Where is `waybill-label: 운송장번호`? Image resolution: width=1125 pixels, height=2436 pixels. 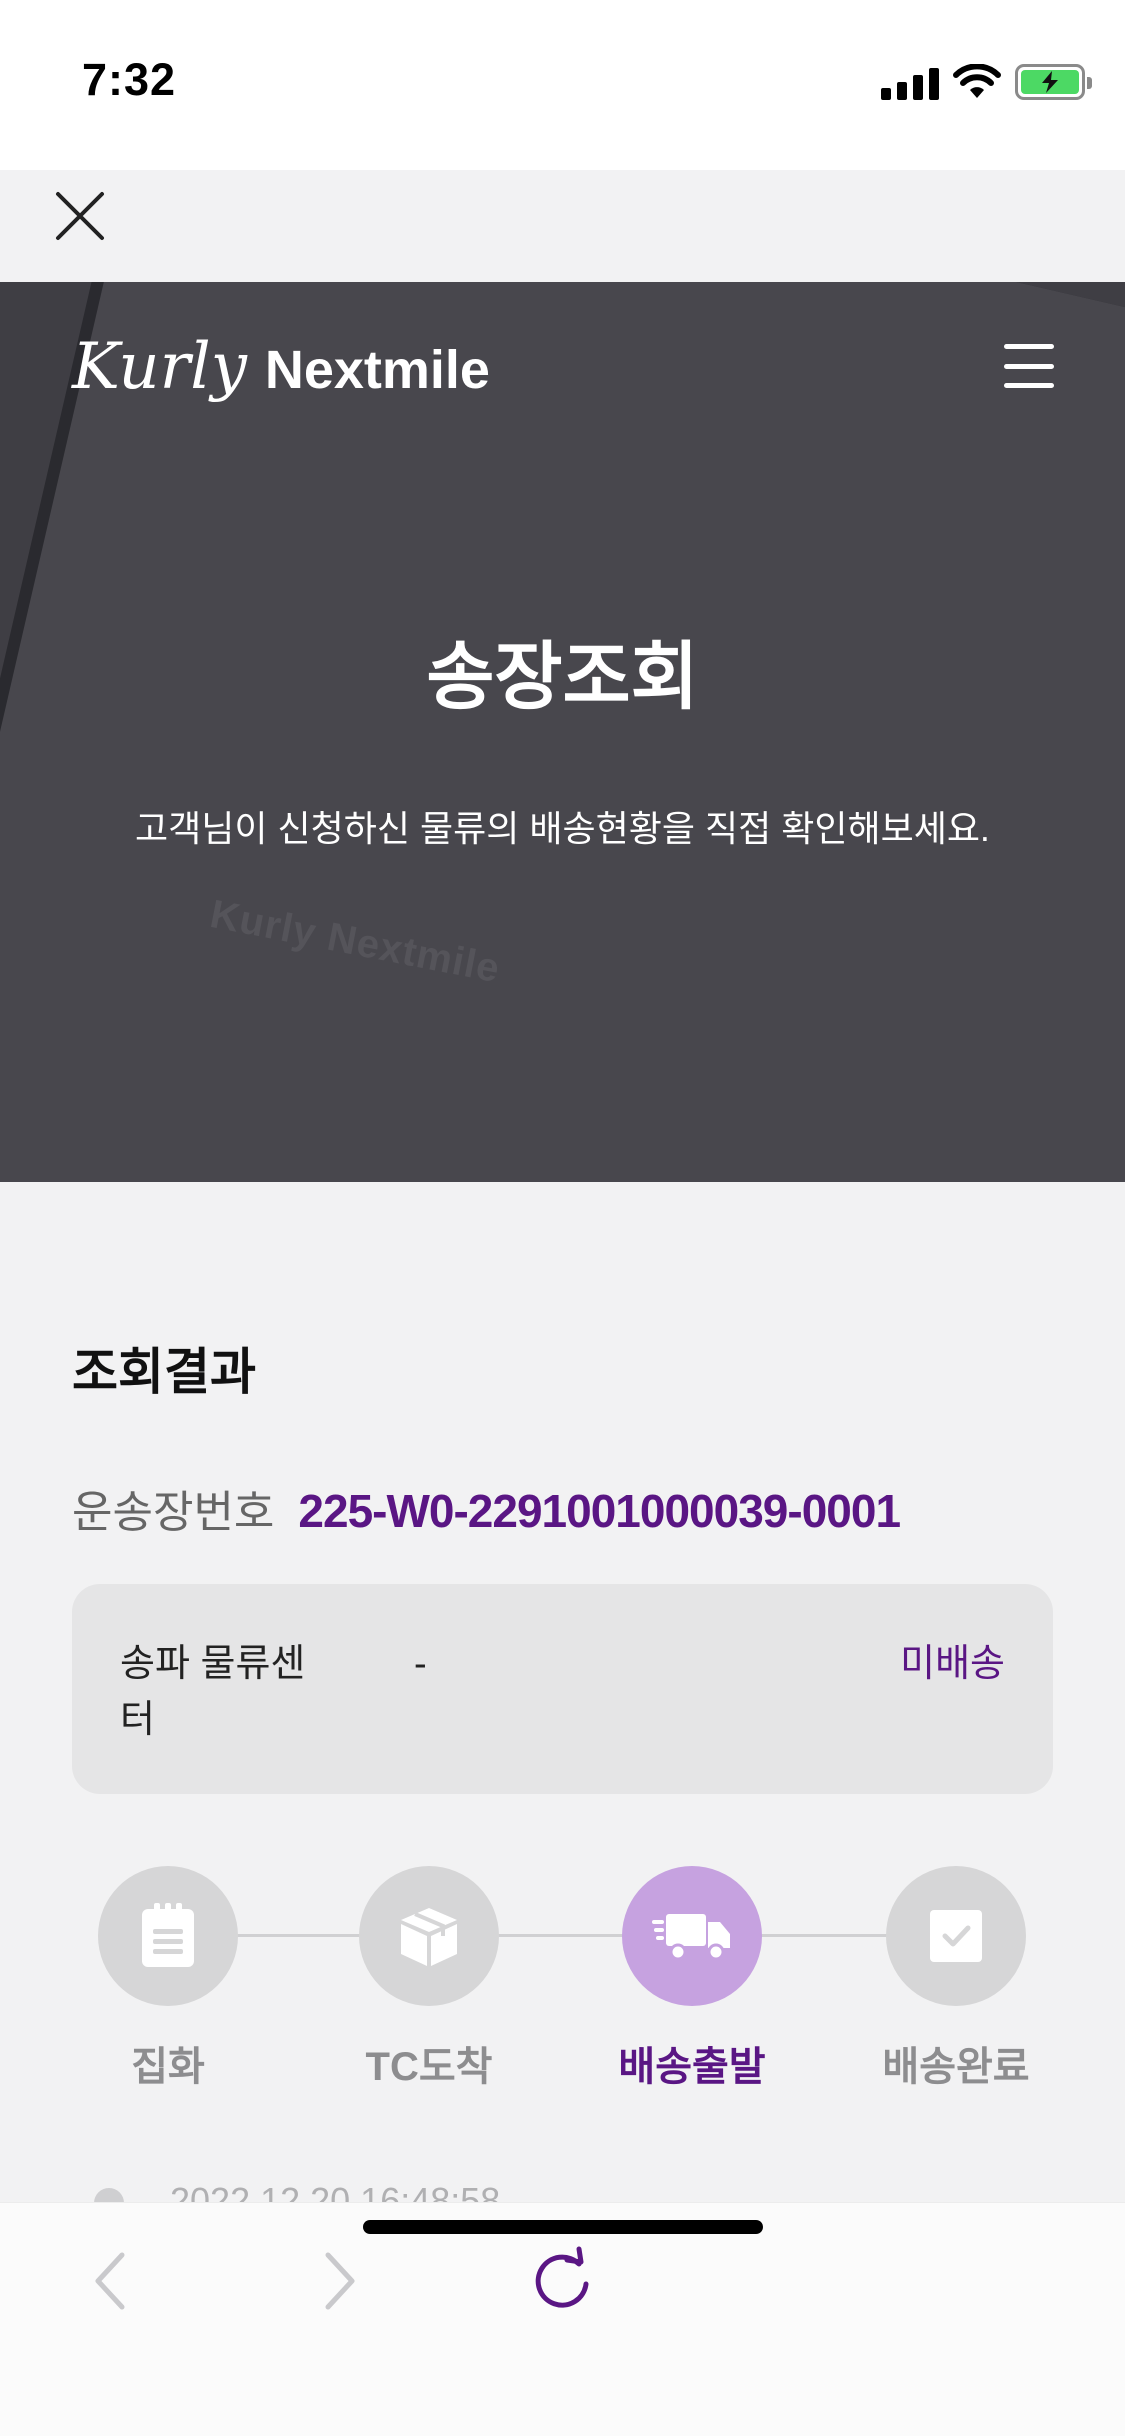
waybill-label: 운송장번호 is located at coordinates (173, 1512).